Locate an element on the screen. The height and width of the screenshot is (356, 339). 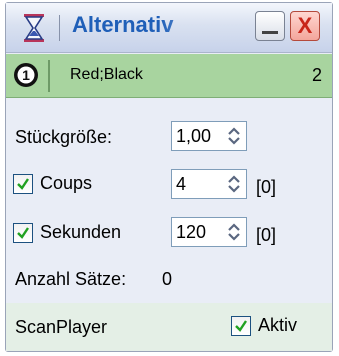
coups-counter: [0] is located at coordinates (266, 187).